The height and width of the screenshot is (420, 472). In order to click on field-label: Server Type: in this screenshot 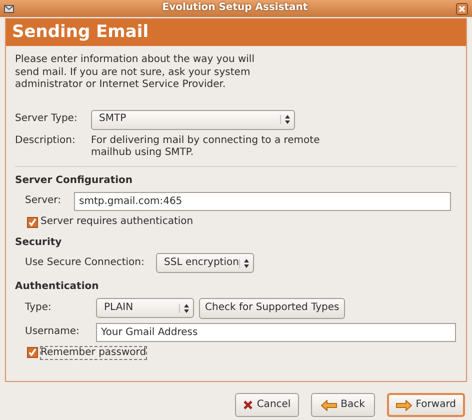, I will do `click(46, 119)`.